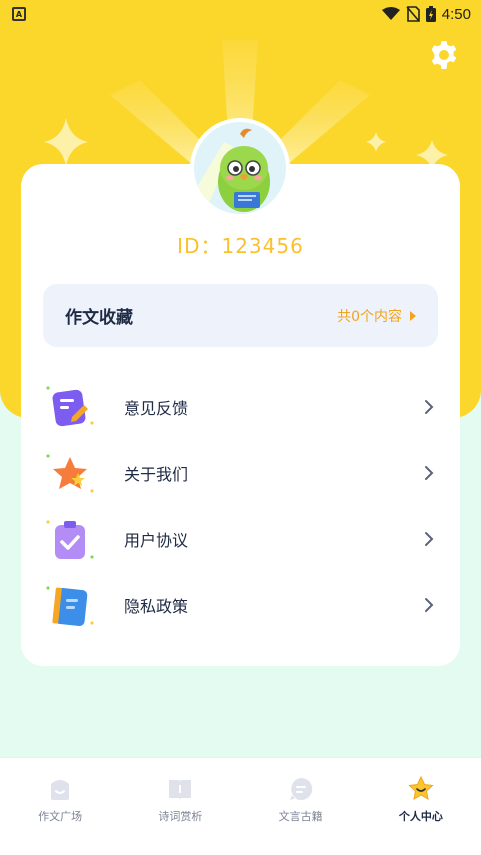  What do you see at coordinates (180, 816) in the screenshot?
I see `tab-label: 诗词赏析` at bounding box center [180, 816].